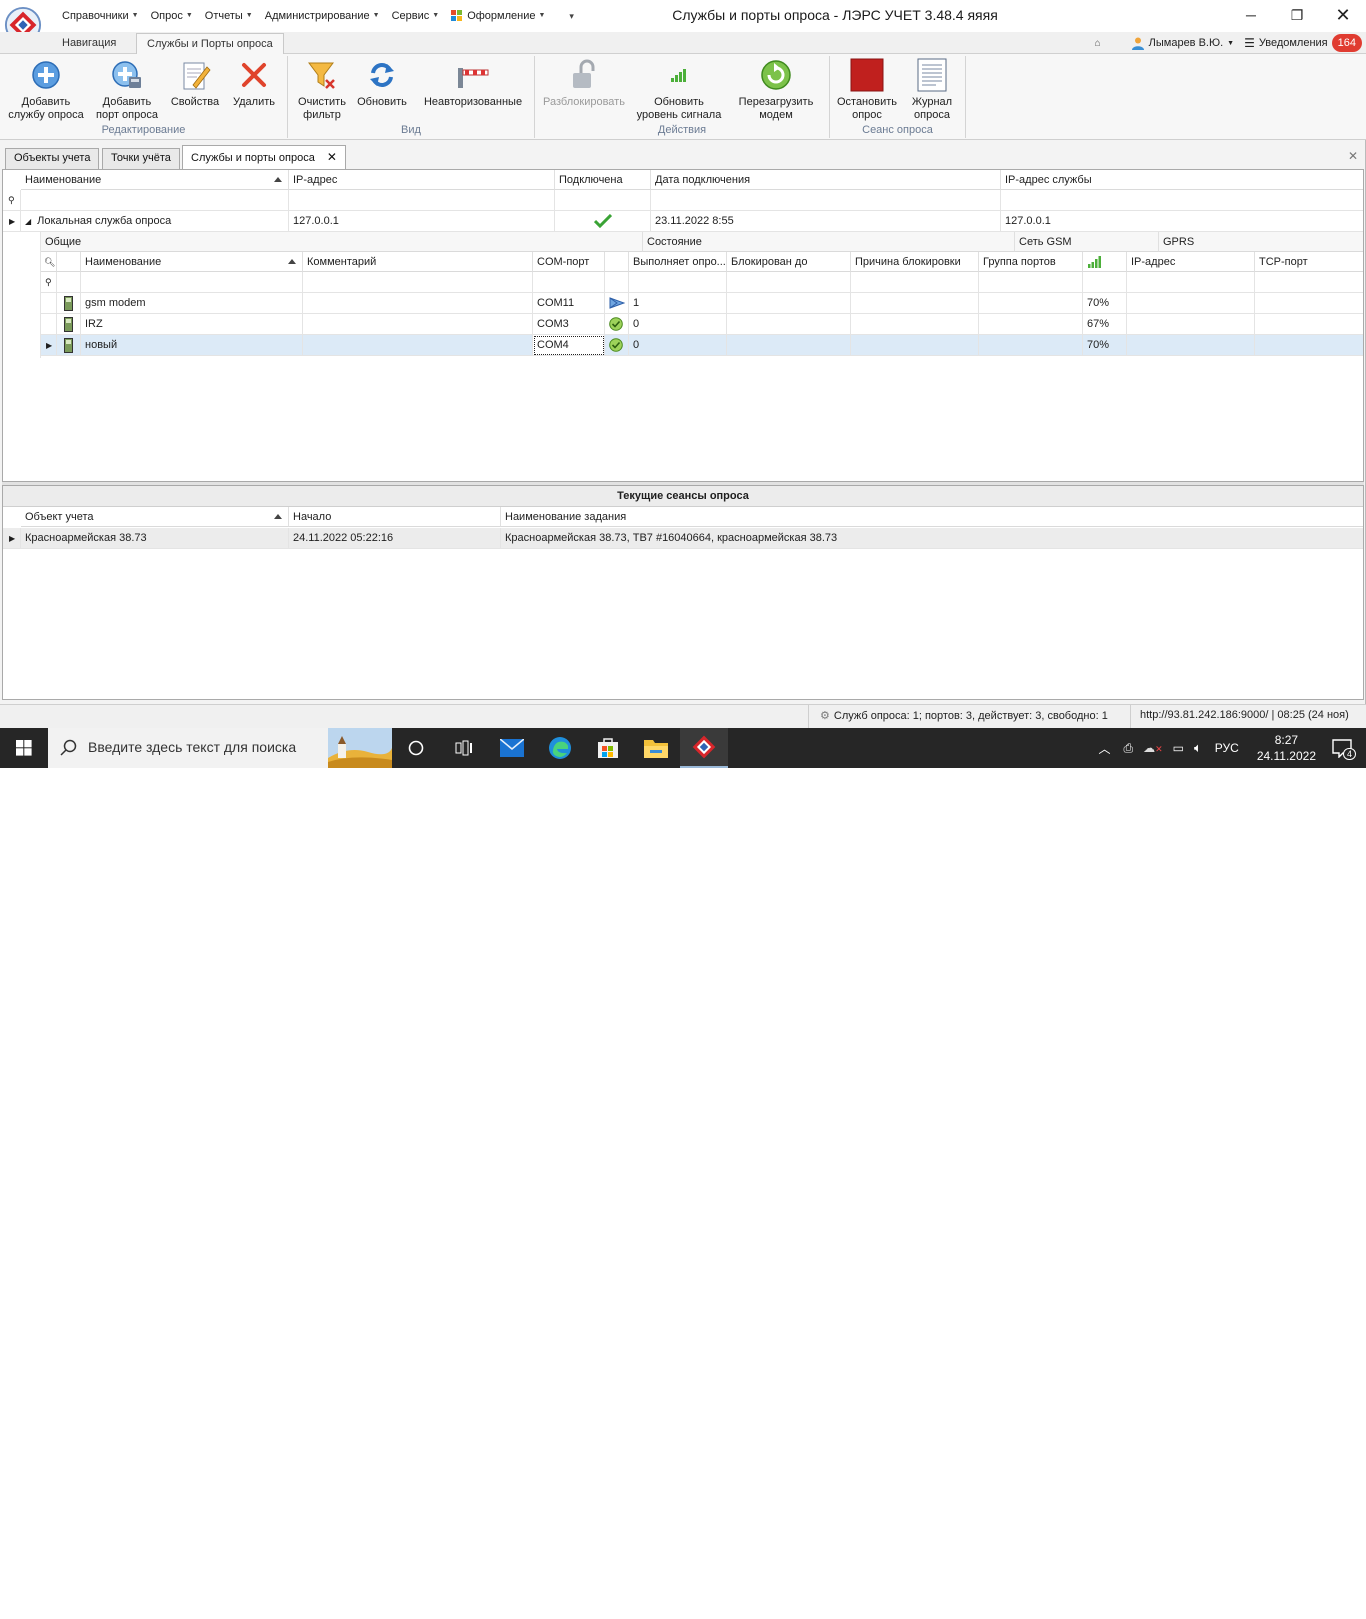 The height and width of the screenshot is (1619, 1366). What do you see at coordinates (808, 717) in the screenshot?
I see `status-divider` at bounding box center [808, 717].